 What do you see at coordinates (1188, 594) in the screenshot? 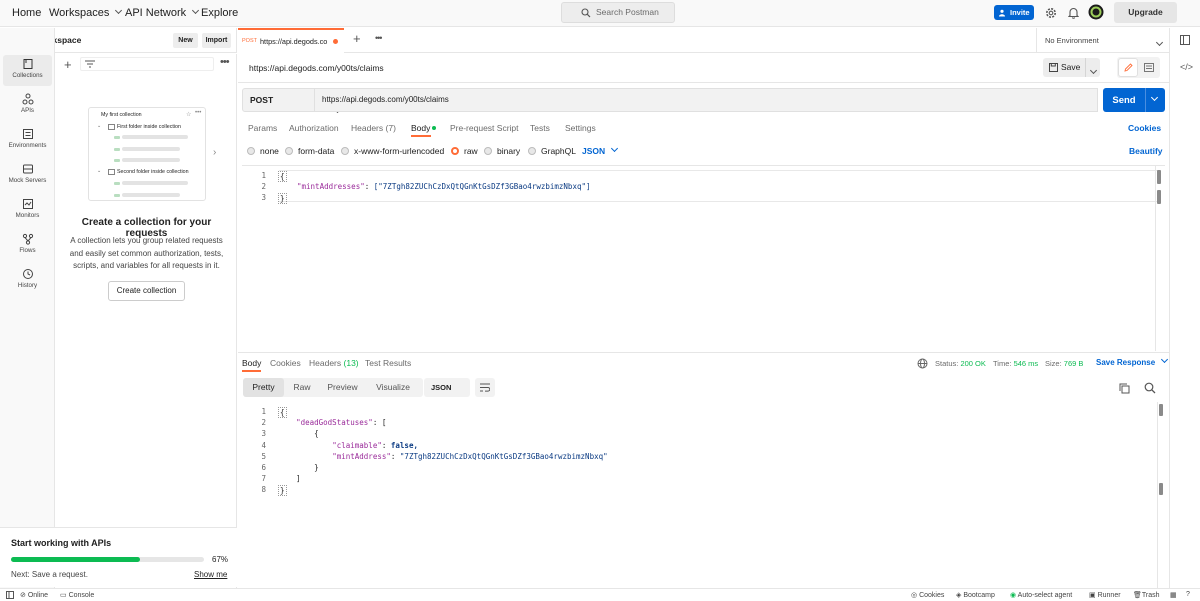
I see `help-icon: ?` at bounding box center [1188, 594].